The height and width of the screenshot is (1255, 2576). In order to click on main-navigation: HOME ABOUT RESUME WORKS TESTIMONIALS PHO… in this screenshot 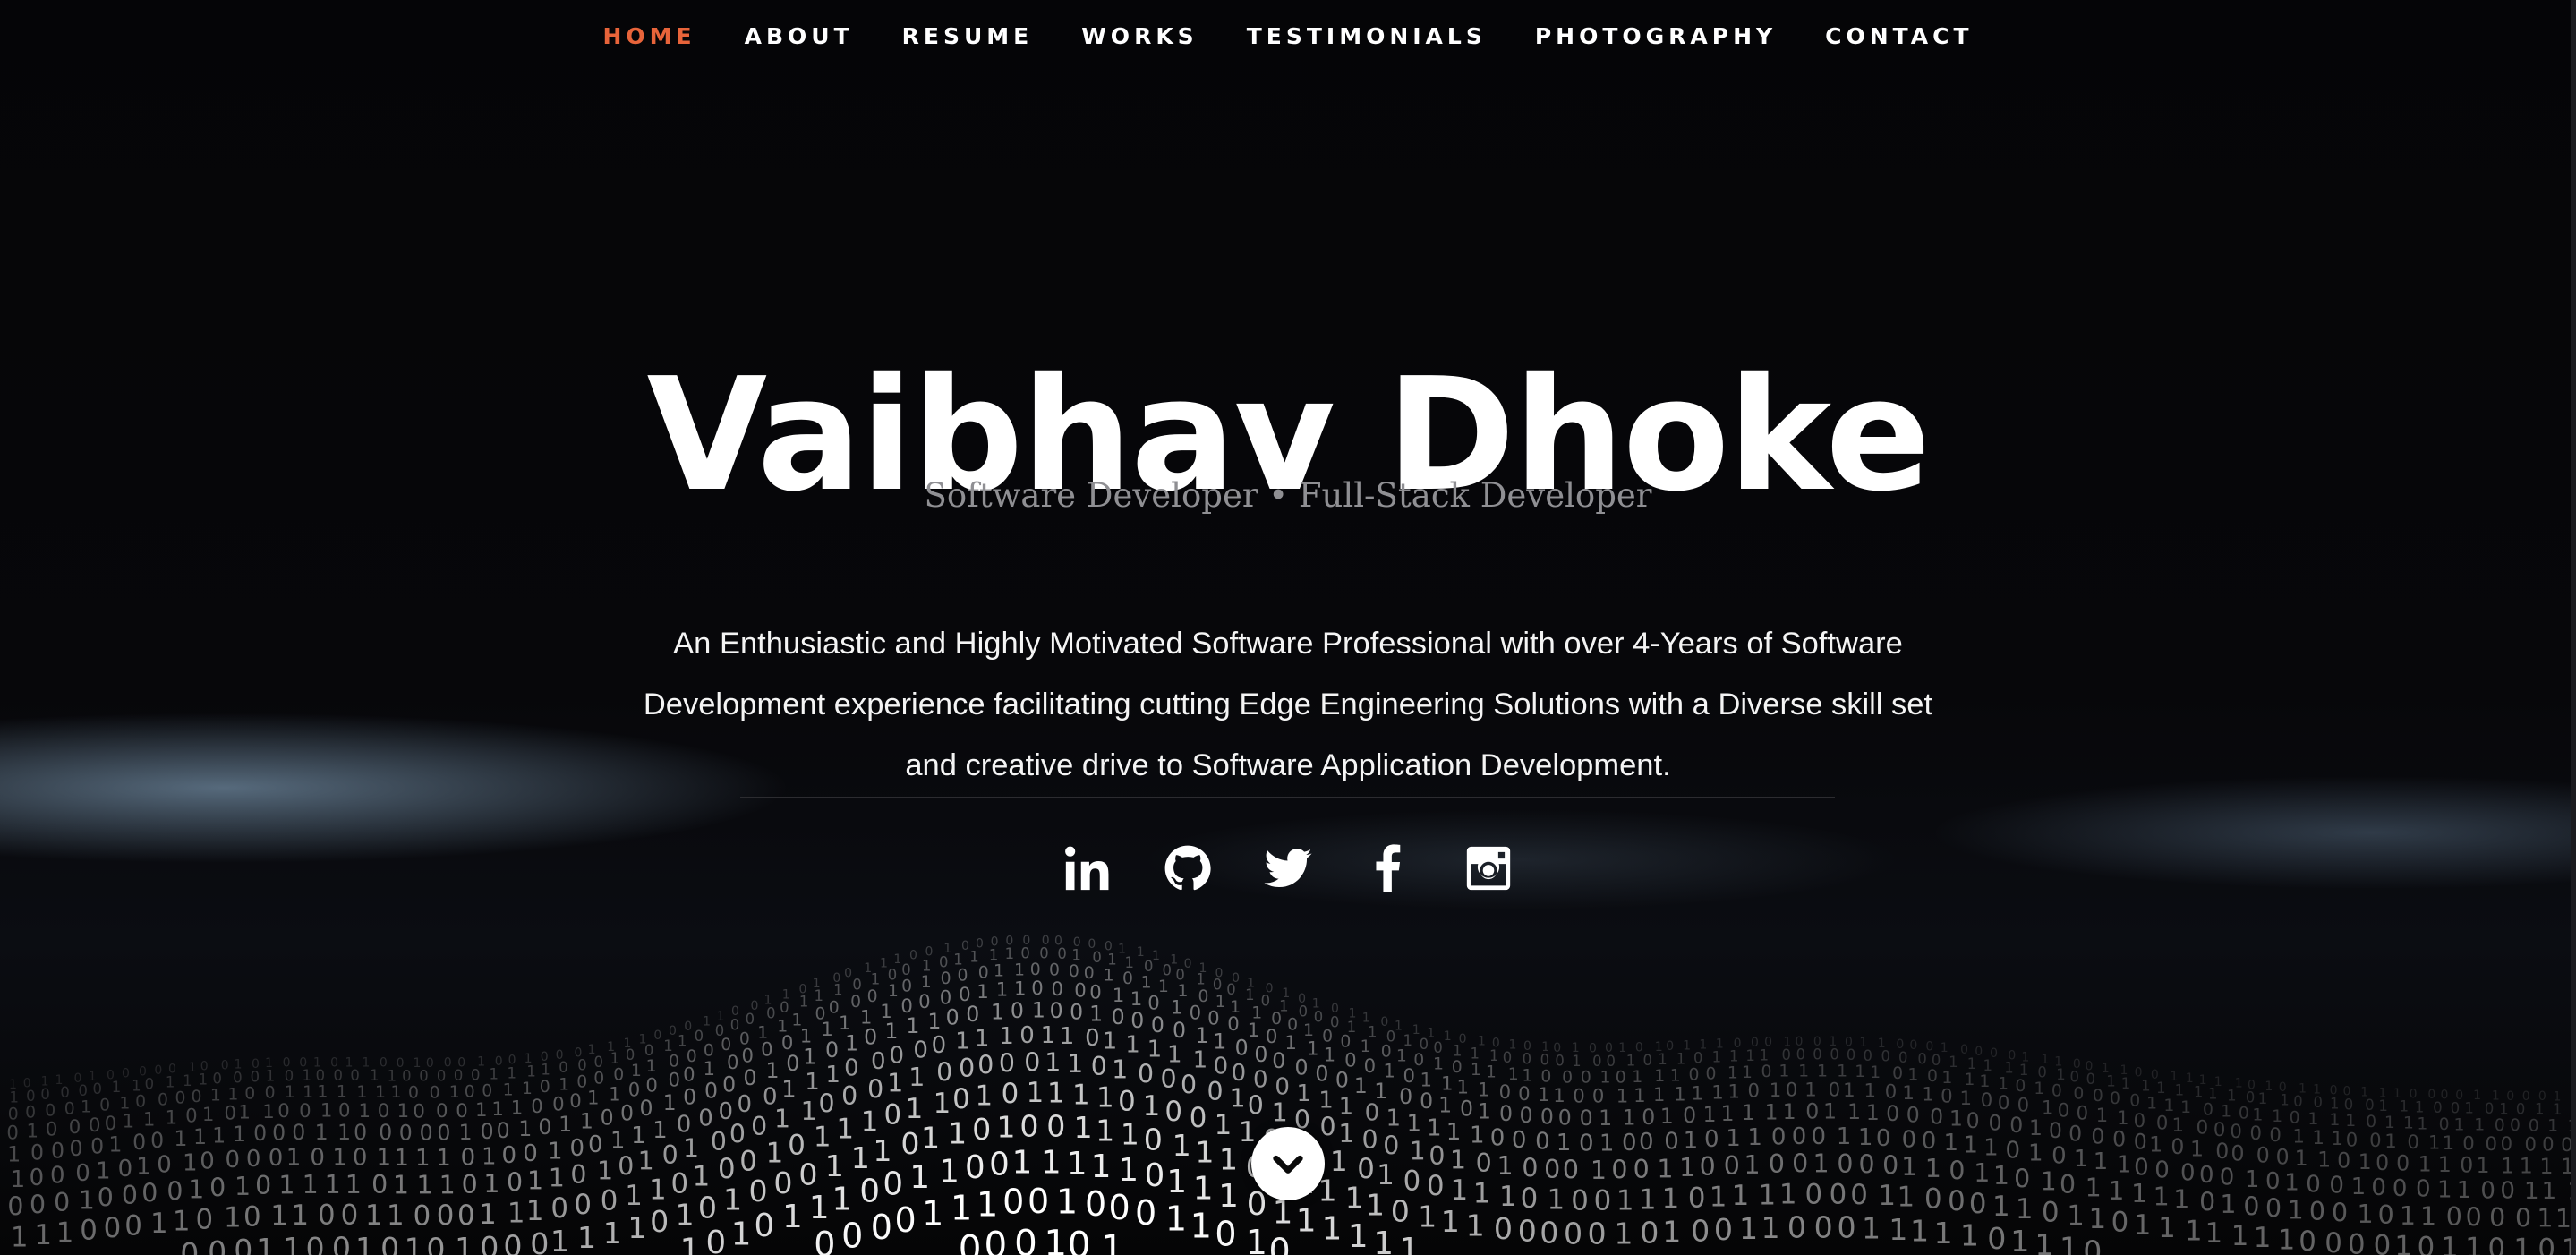, I will do `click(1288, 36)`.